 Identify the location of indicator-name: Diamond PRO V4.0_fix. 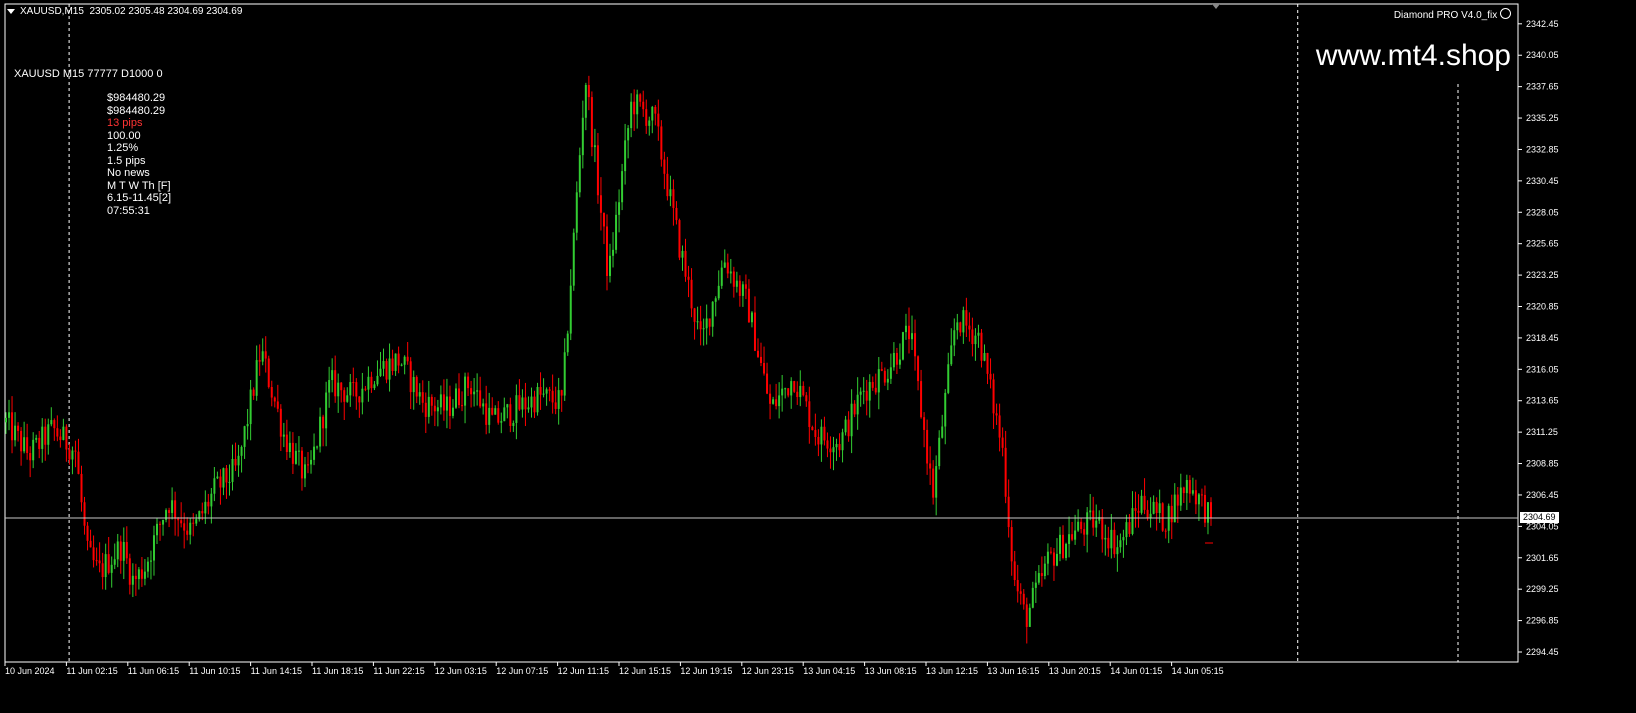
(1445, 15).